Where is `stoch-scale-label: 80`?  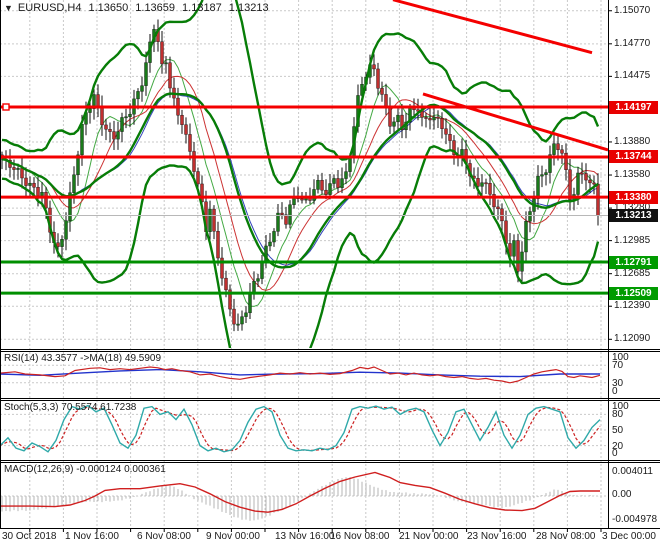
stoch-scale-label: 80 is located at coordinates (618, 415).